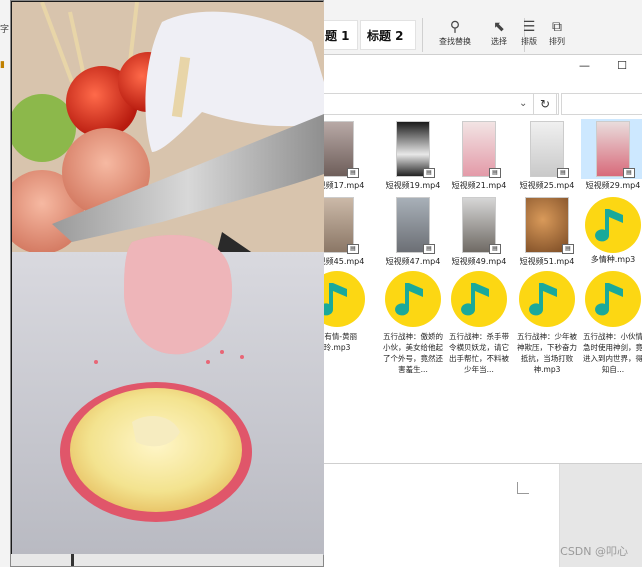 This screenshot has height=567, width=642. Describe the element at coordinates (413, 261) in the screenshot. I see `file-label: 短视频47.mp4` at that location.